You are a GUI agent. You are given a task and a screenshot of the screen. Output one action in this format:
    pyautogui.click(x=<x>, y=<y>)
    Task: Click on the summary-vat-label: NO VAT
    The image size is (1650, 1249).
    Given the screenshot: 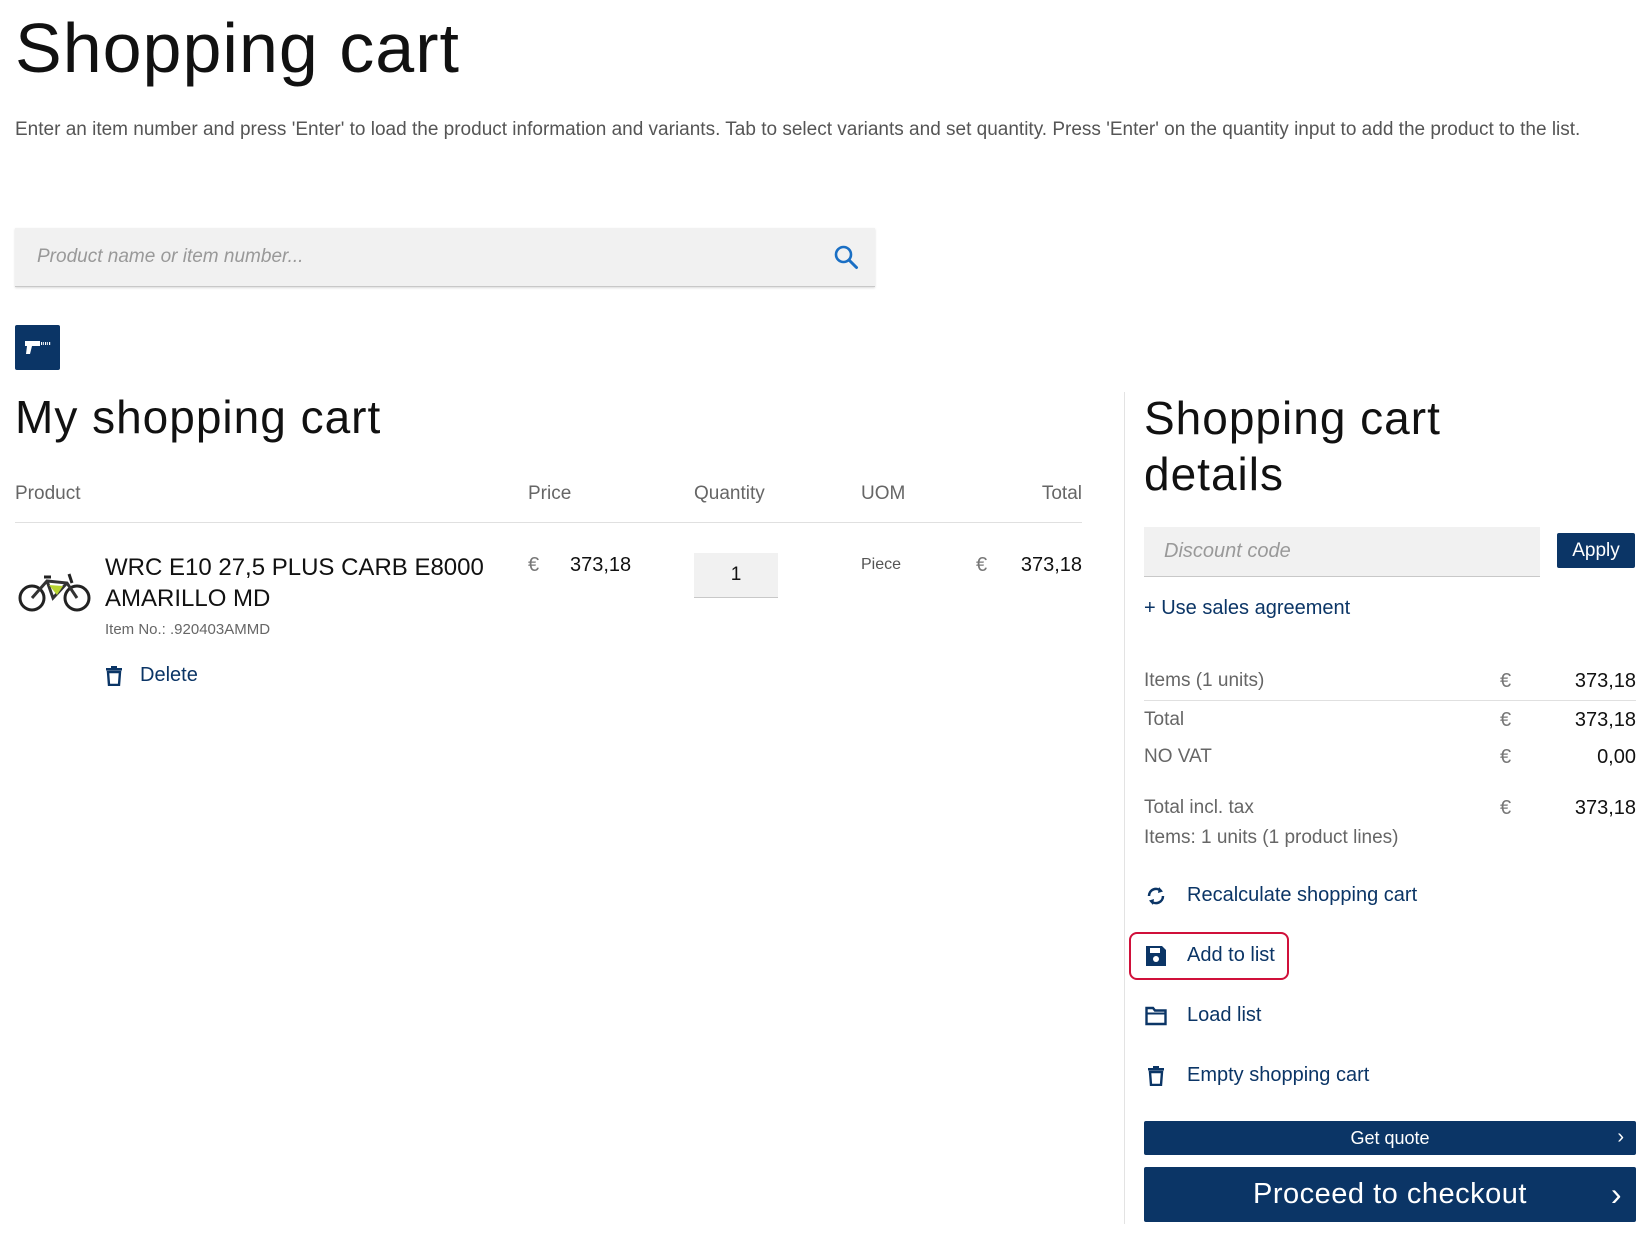 What is the action you would take?
    pyautogui.click(x=1178, y=756)
    